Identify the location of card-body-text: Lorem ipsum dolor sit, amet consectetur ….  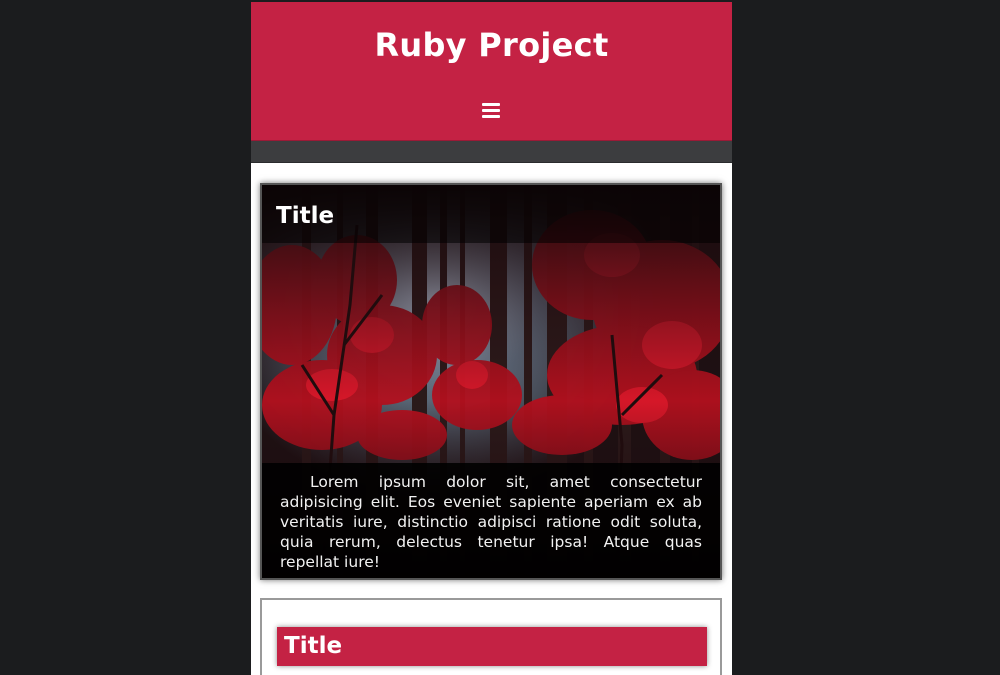
(491, 522).